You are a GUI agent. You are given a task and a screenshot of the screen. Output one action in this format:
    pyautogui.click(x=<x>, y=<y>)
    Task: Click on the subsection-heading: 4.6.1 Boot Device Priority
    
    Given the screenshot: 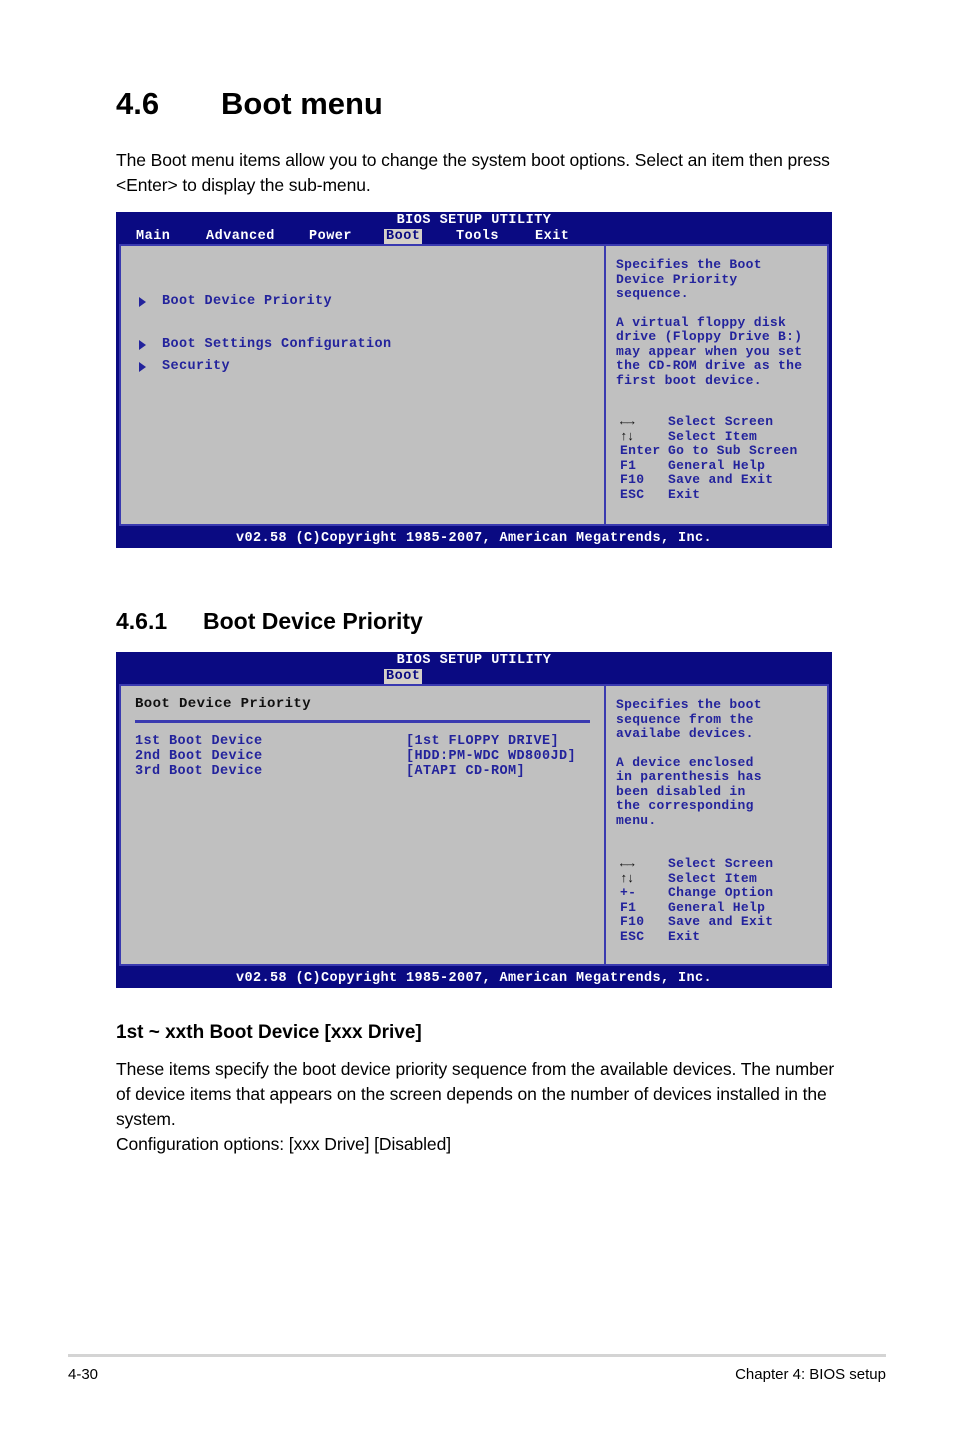 What is the action you would take?
    pyautogui.click(x=269, y=621)
    